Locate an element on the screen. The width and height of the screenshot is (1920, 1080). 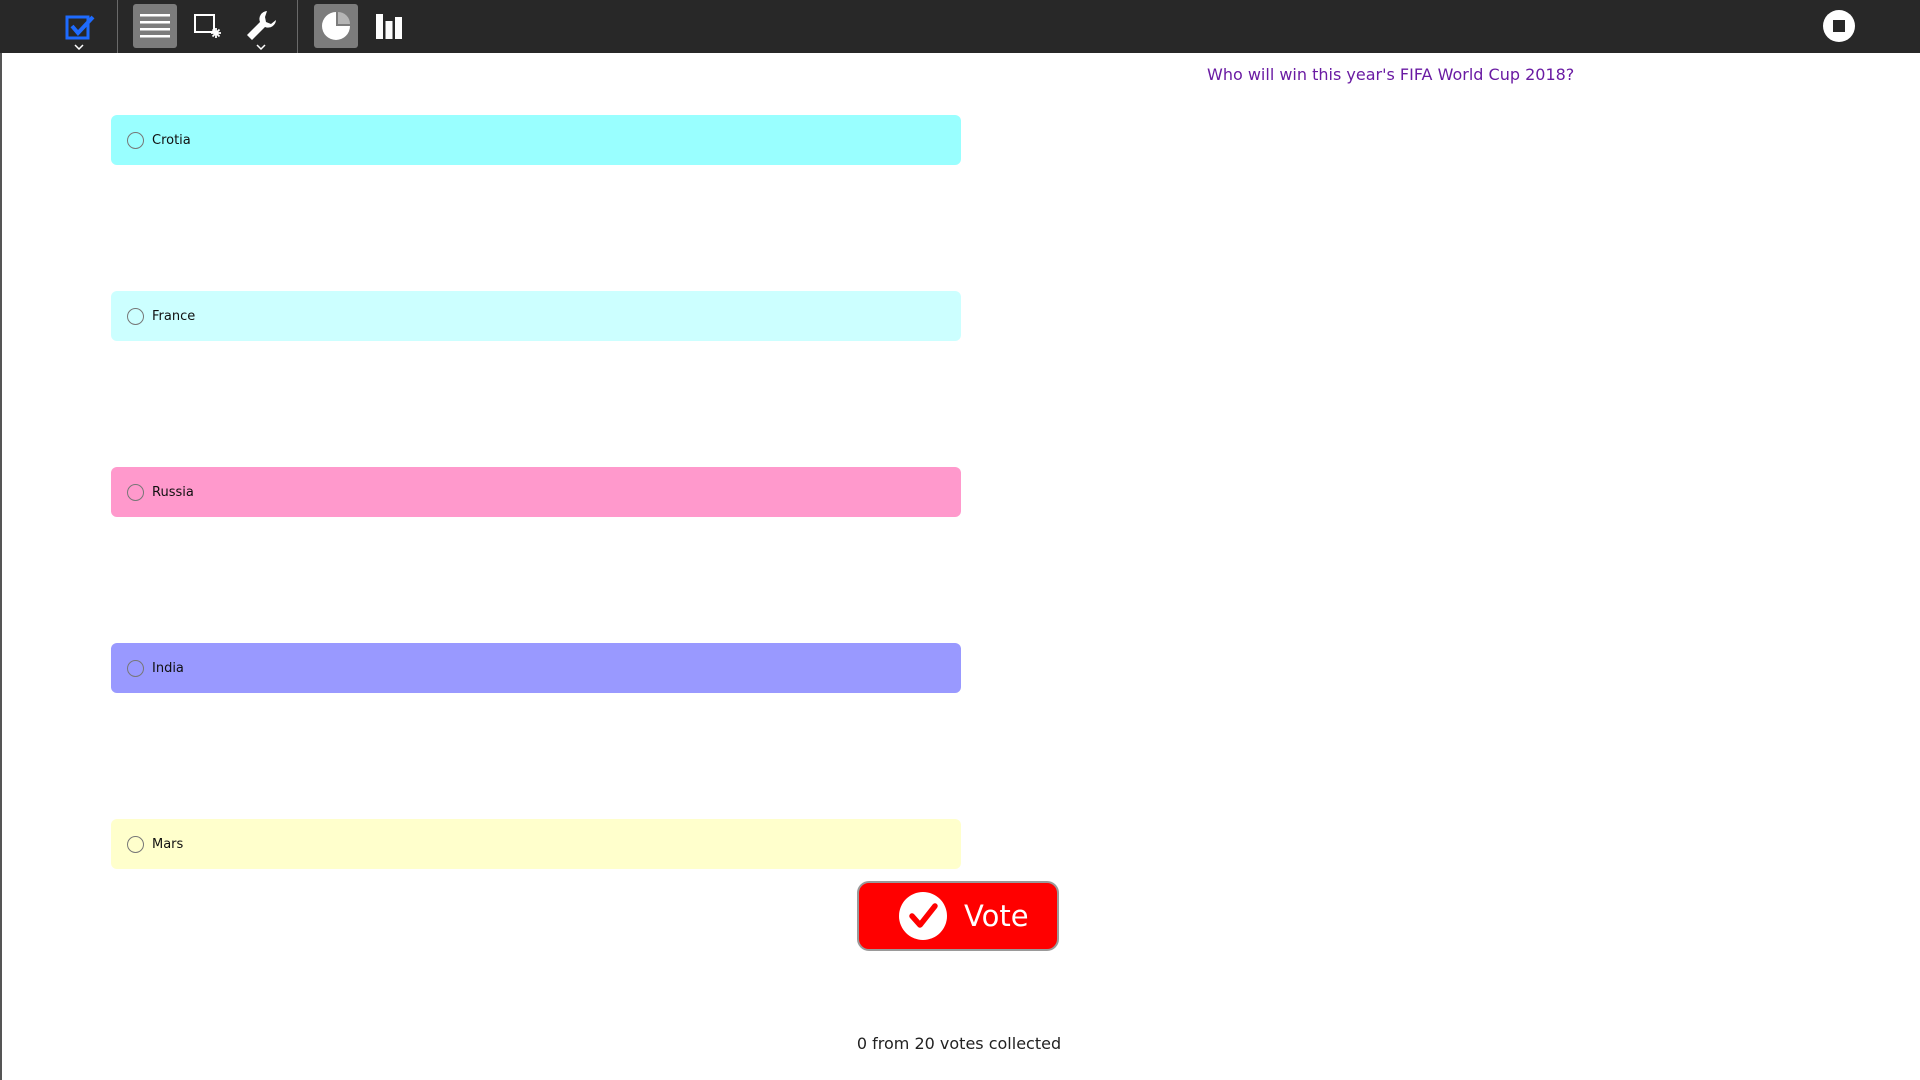
new-poll-icon is located at coordinates (207, 26).